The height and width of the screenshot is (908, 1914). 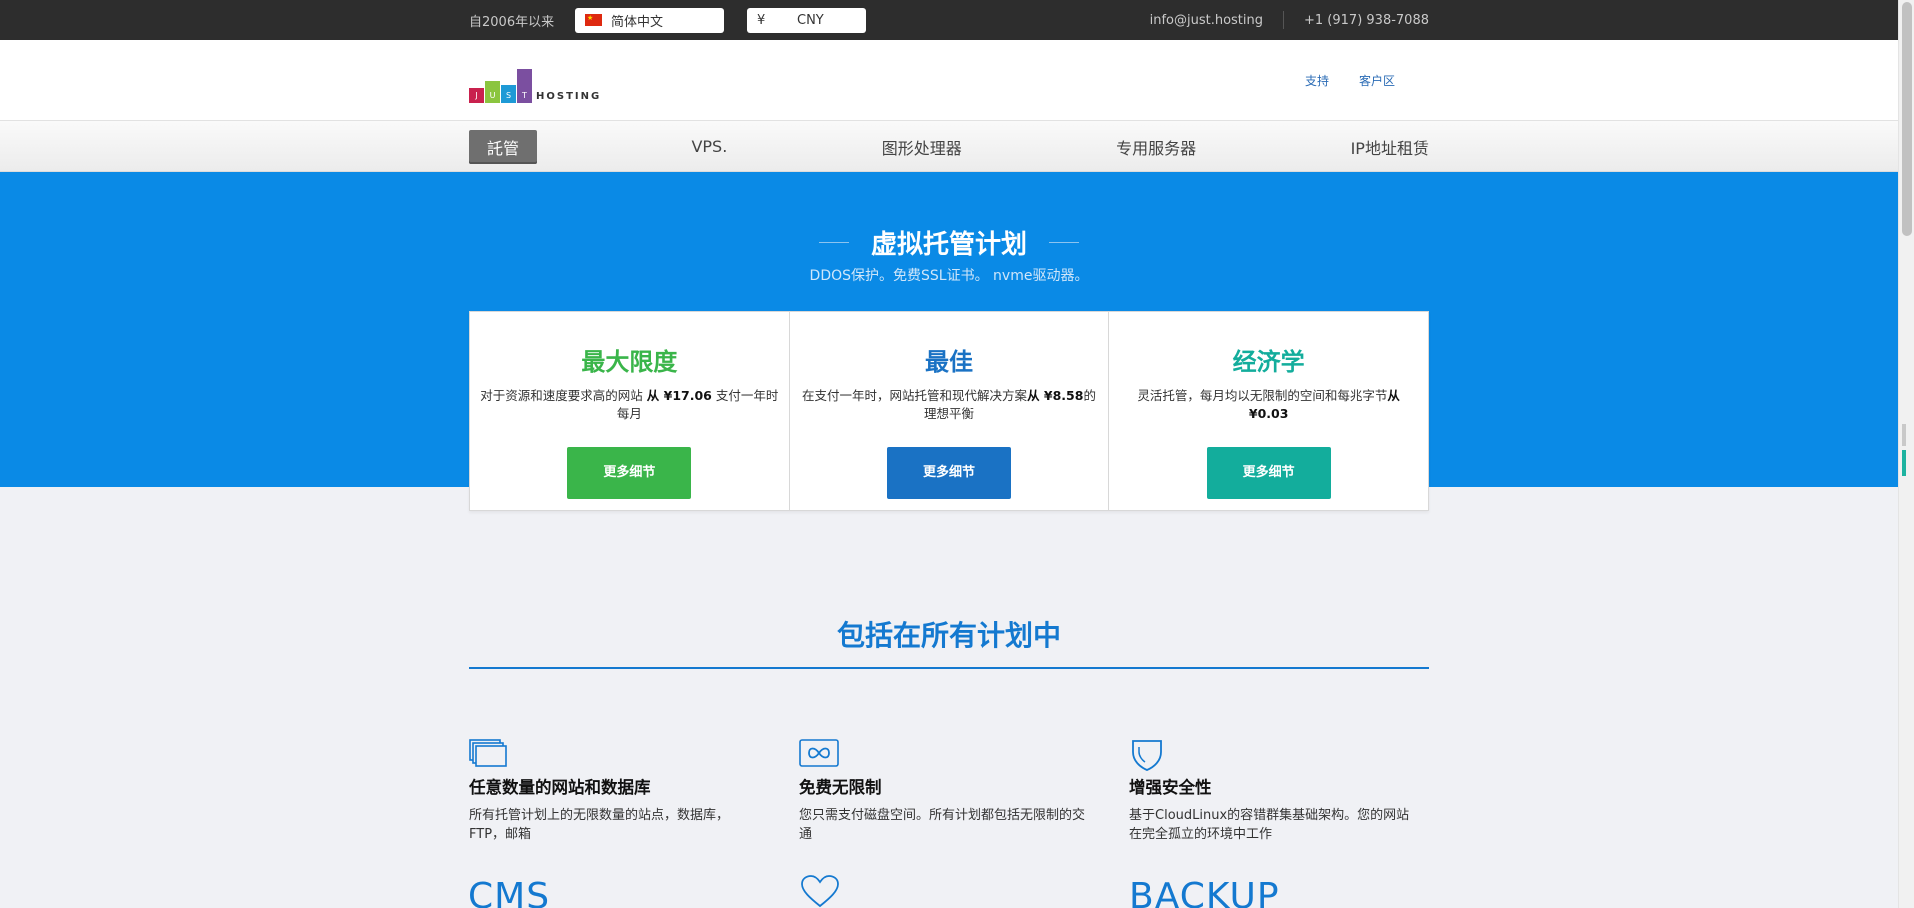 I want to click on included-title: 包括在所有计划中, so click(x=948, y=635).